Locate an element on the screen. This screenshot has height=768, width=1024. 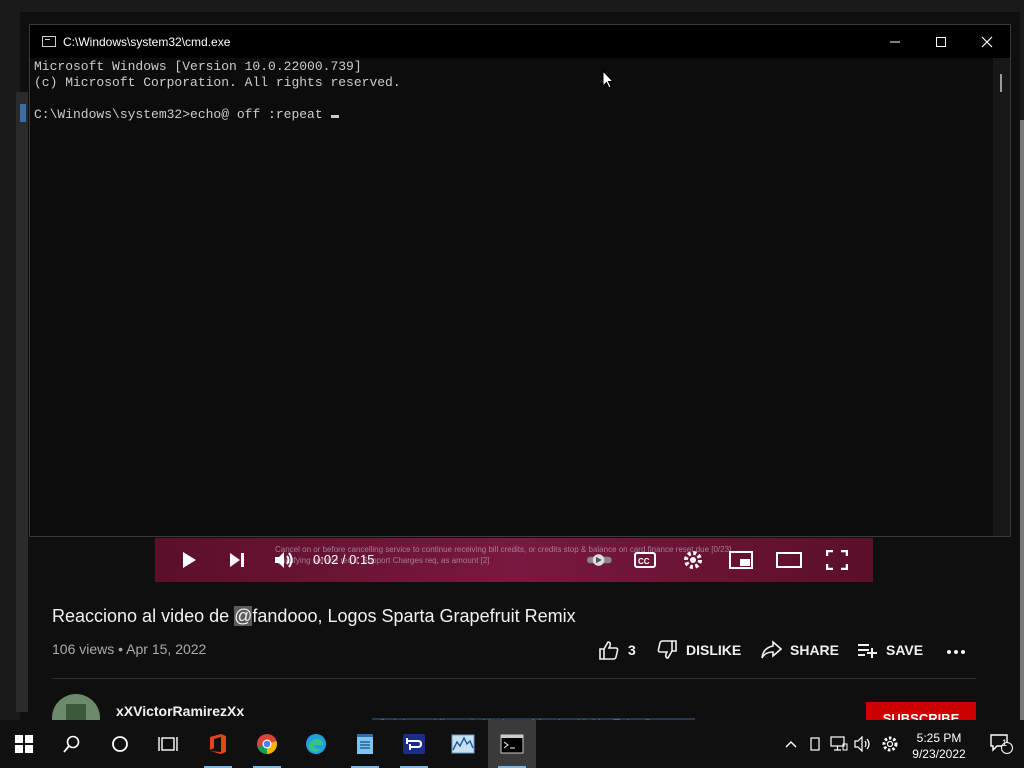
close-icon is located at coordinates (987, 41).